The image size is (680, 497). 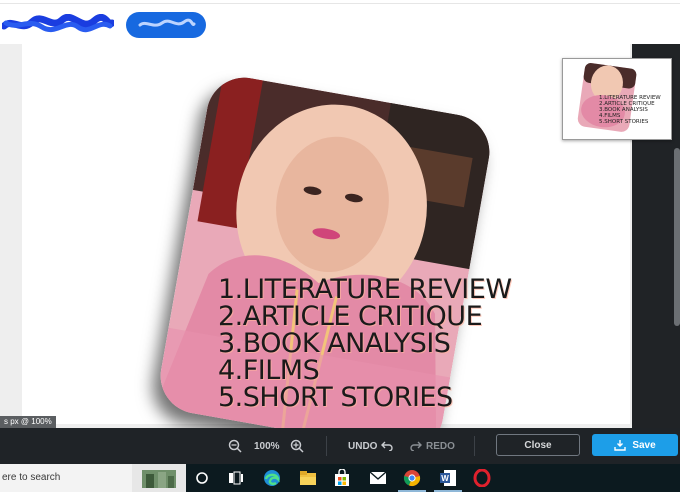 I want to click on zoom-in-icon, so click(x=297, y=446).